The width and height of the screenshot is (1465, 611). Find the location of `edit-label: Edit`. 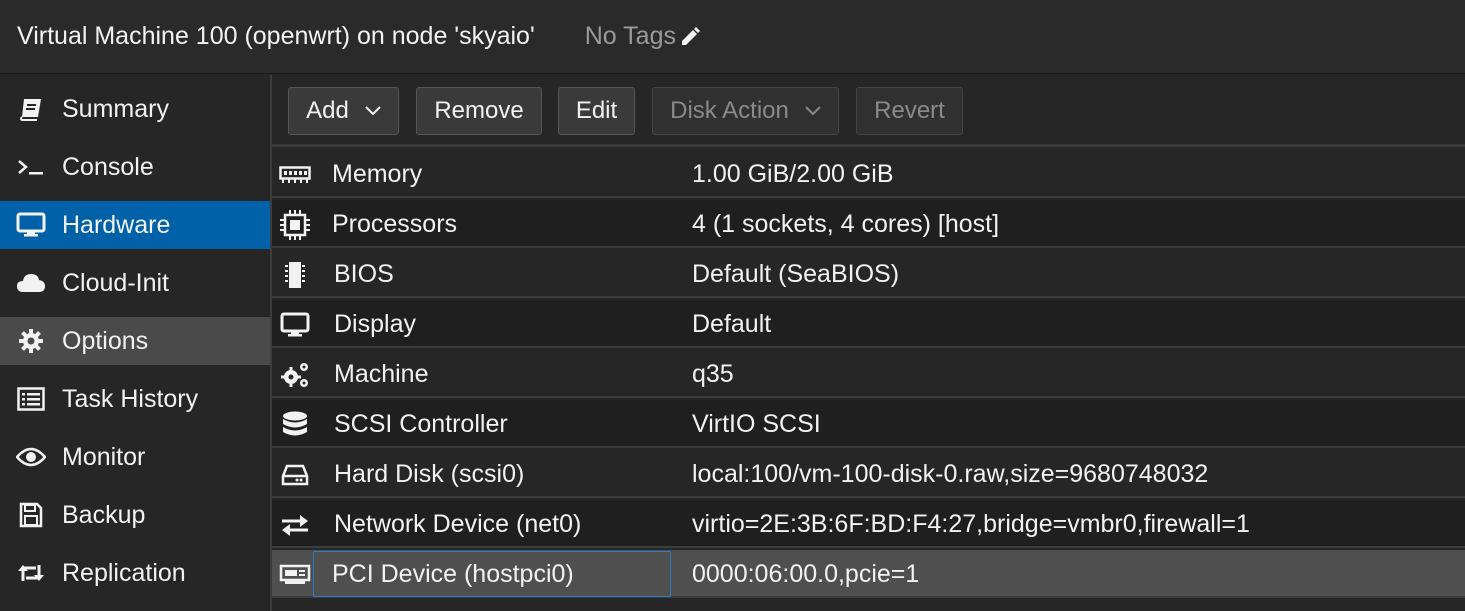

edit-label: Edit is located at coordinates (596, 110).